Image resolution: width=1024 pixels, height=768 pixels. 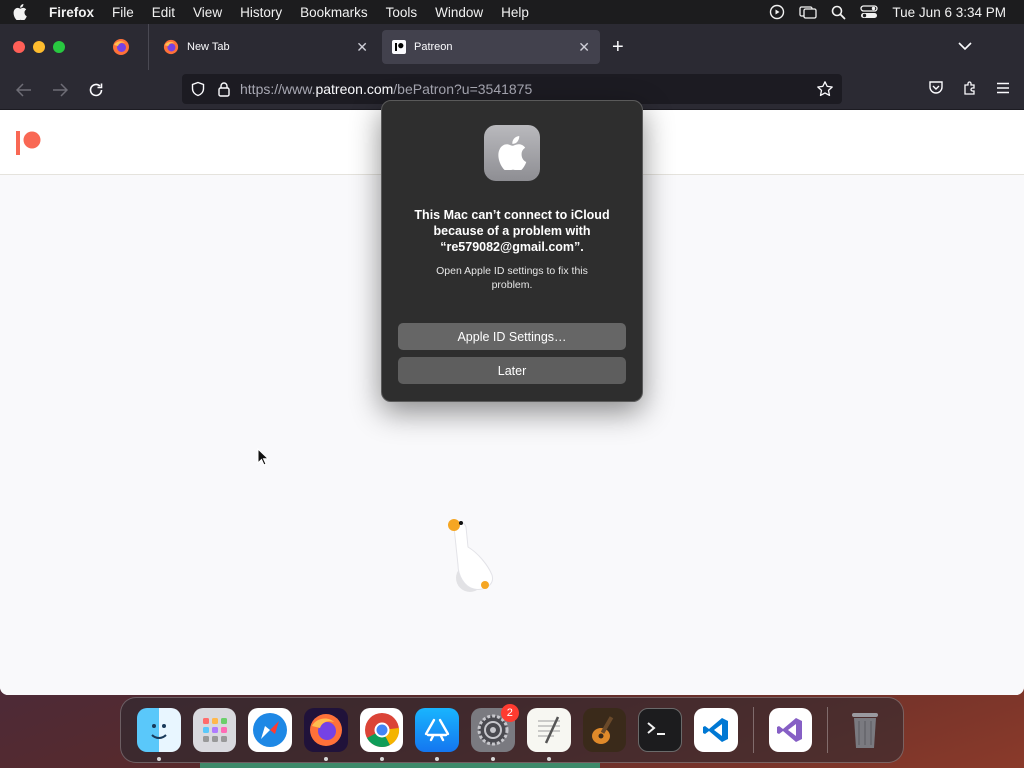 I want to click on dock-finder-icon, so click(x=159, y=734).